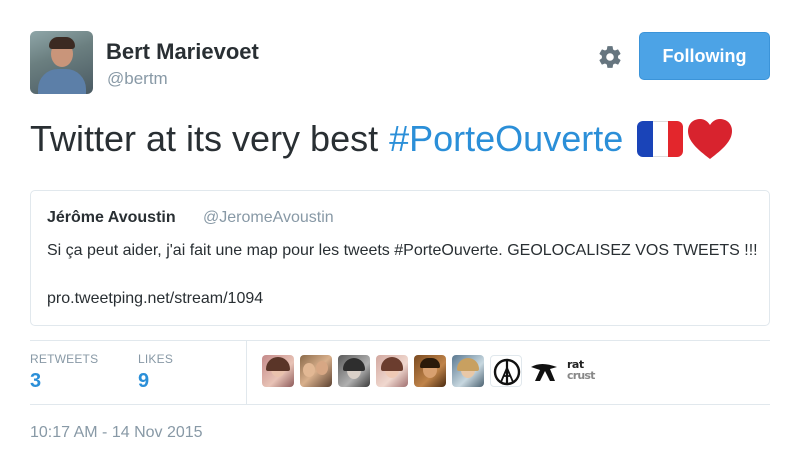  What do you see at coordinates (704, 56) in the screenshot?
I see `following-button: Following` at bounding box center [704, 56].